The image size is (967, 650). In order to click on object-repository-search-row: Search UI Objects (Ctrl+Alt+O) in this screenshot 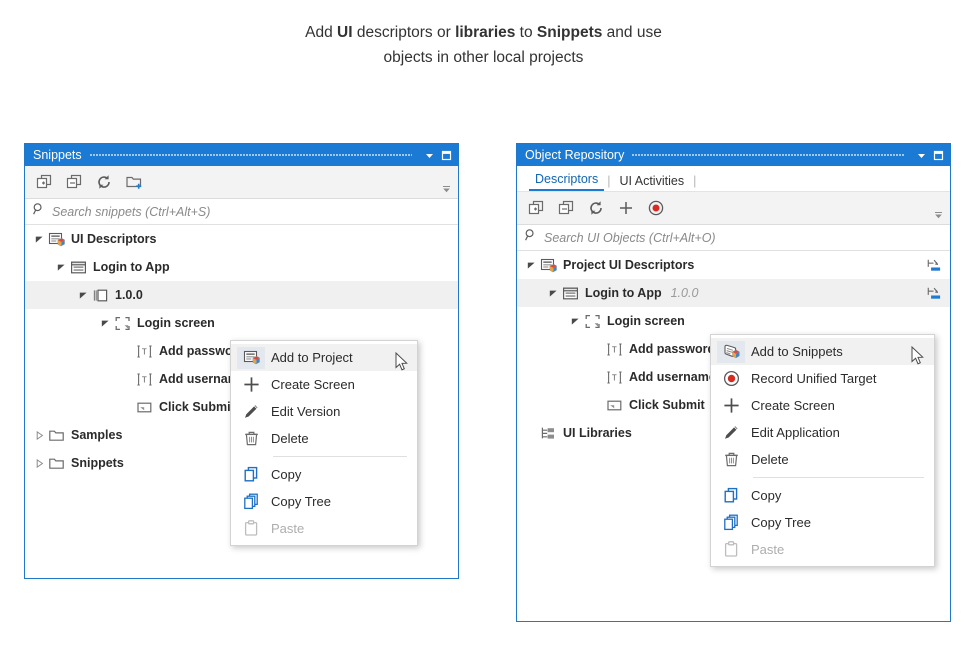, I will do `click(733, 238)`.